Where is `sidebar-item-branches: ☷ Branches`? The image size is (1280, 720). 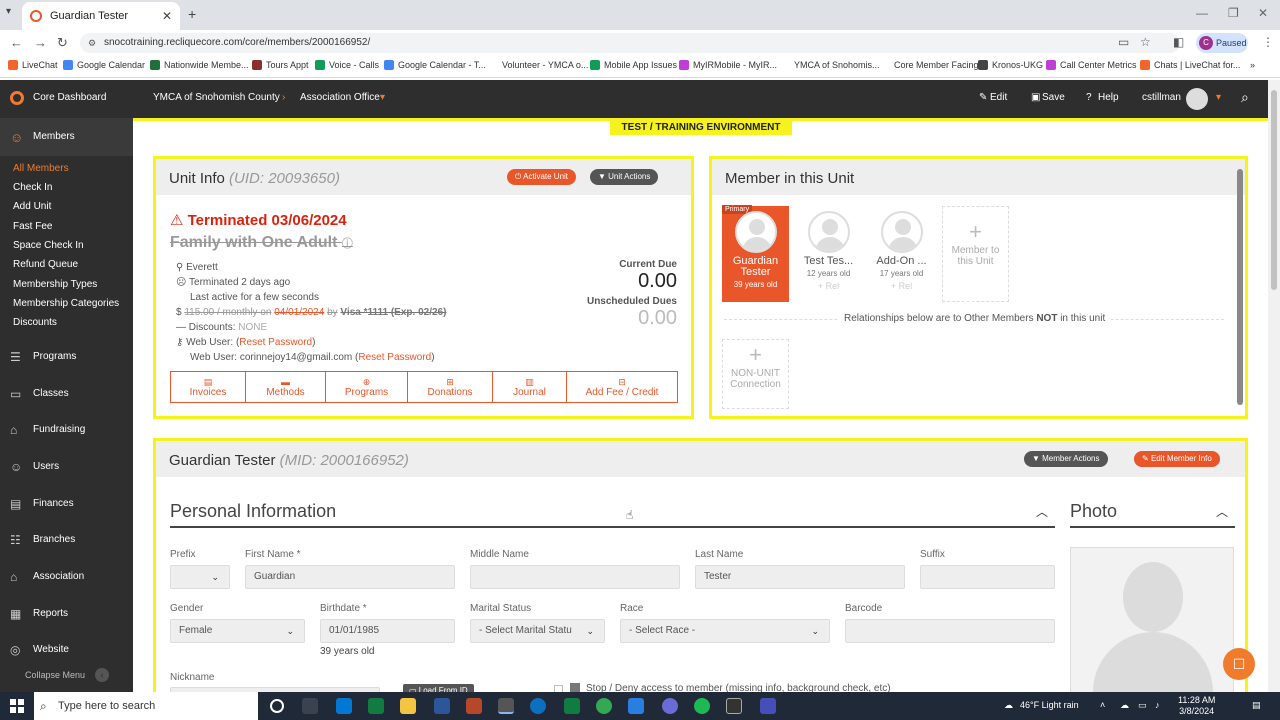 sidebar-item-branches: ☷ Branches is located at coordinates (66, 541).